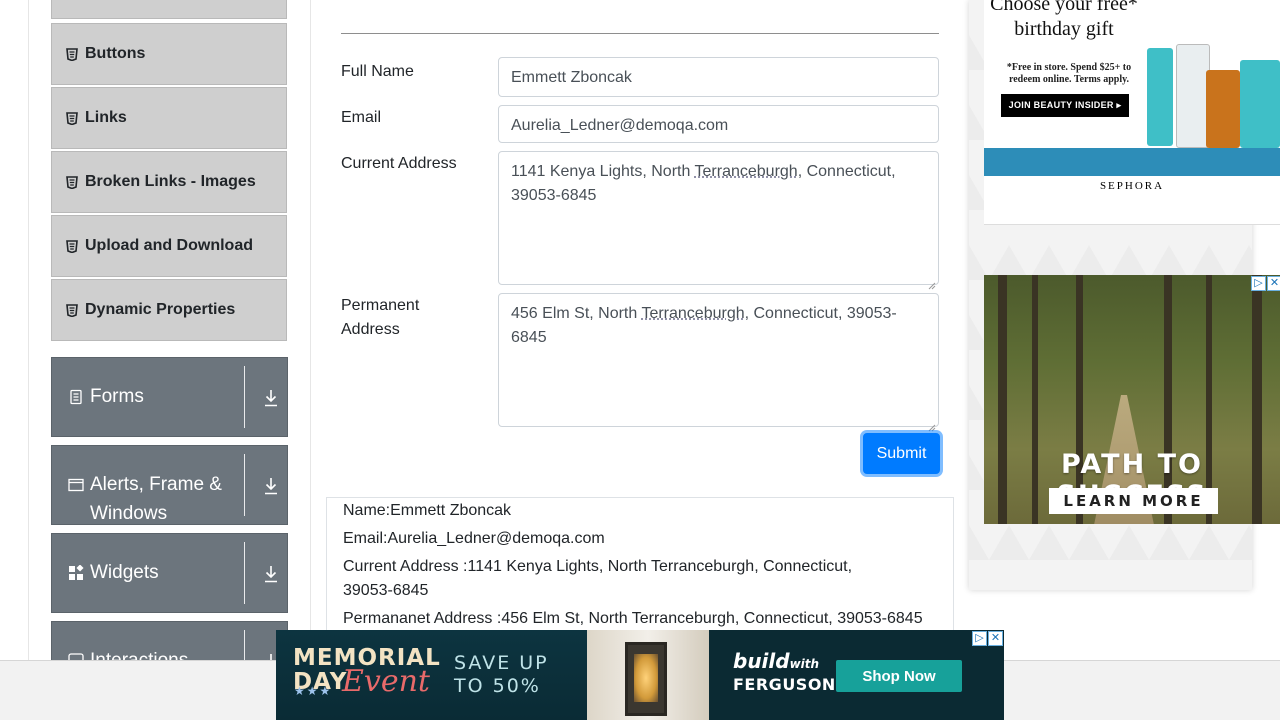  I want to click on menu-item-label: Links, so click(106, 117).